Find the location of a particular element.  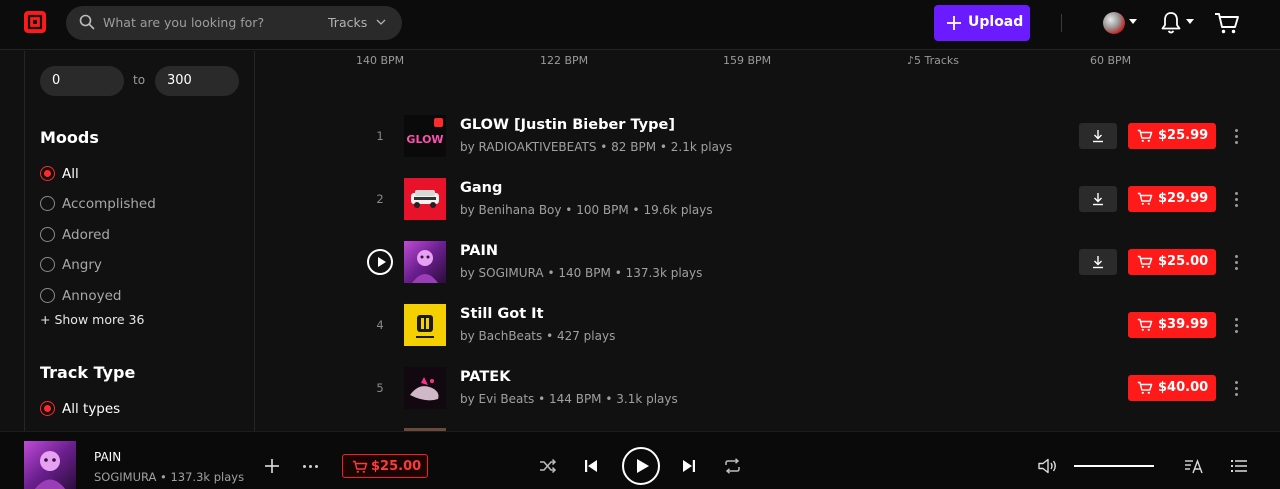

top-strip-bpm: 122 BPM is located at coordinates (564, 60).